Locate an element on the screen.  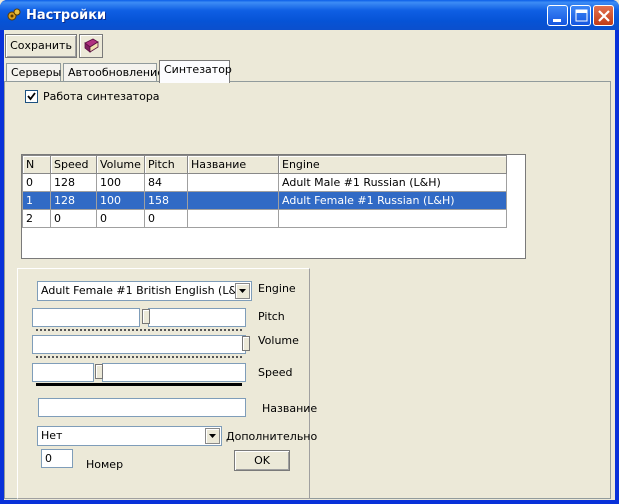
save-button: Сохранить is located at coordinates (41, 46).